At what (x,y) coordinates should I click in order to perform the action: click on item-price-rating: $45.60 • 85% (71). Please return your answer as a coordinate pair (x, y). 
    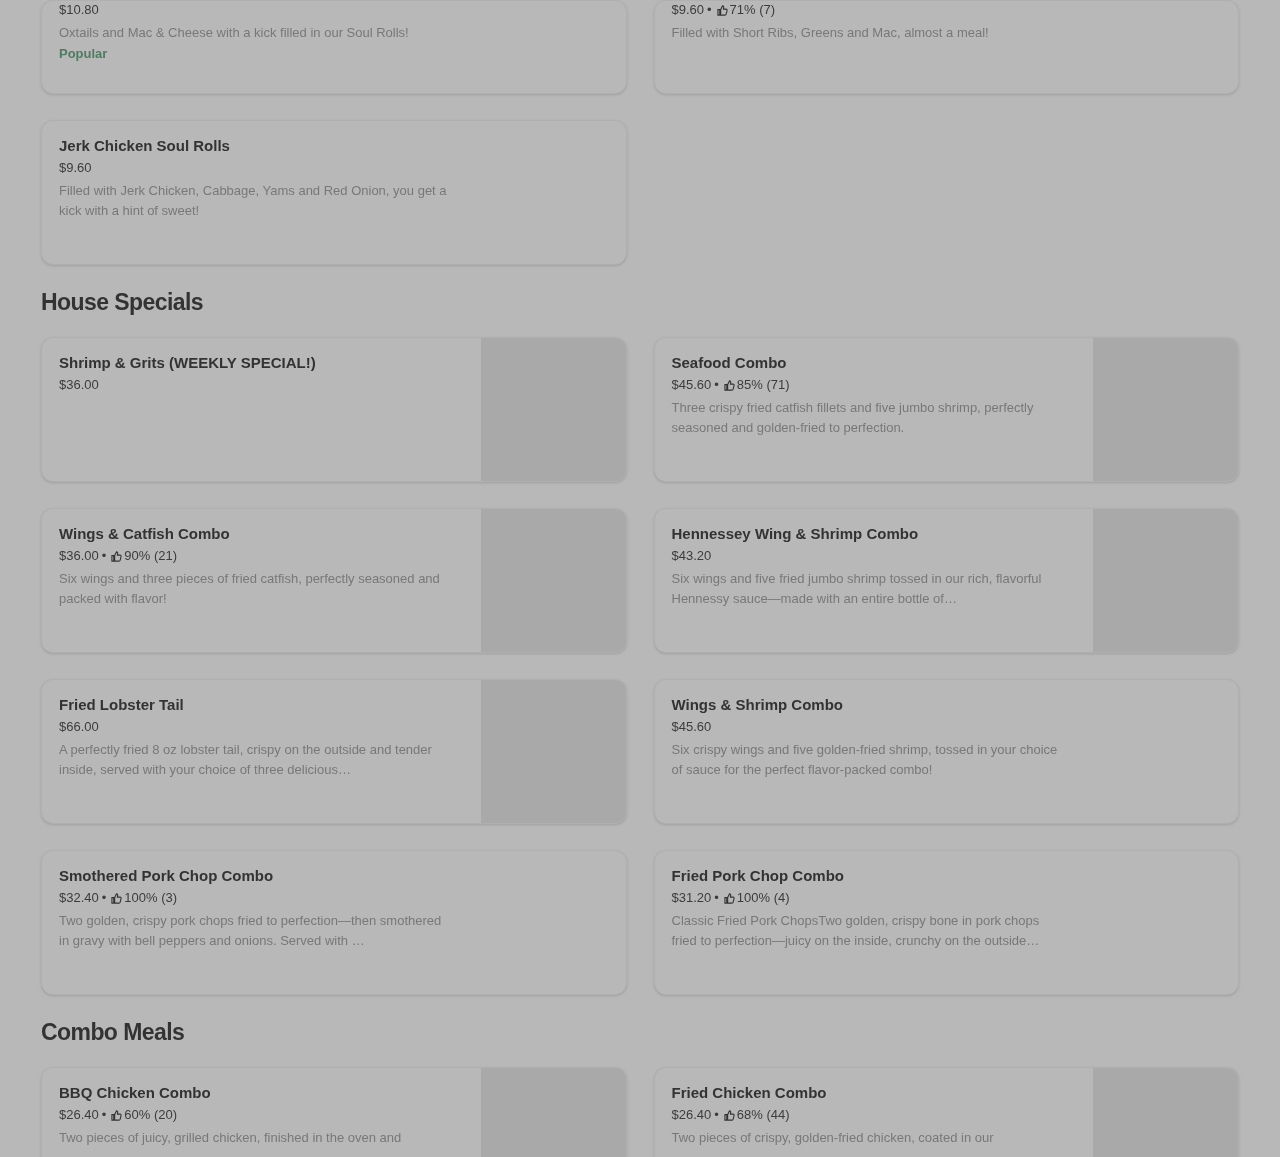
    Looking at the image, I should click on (730, 385).